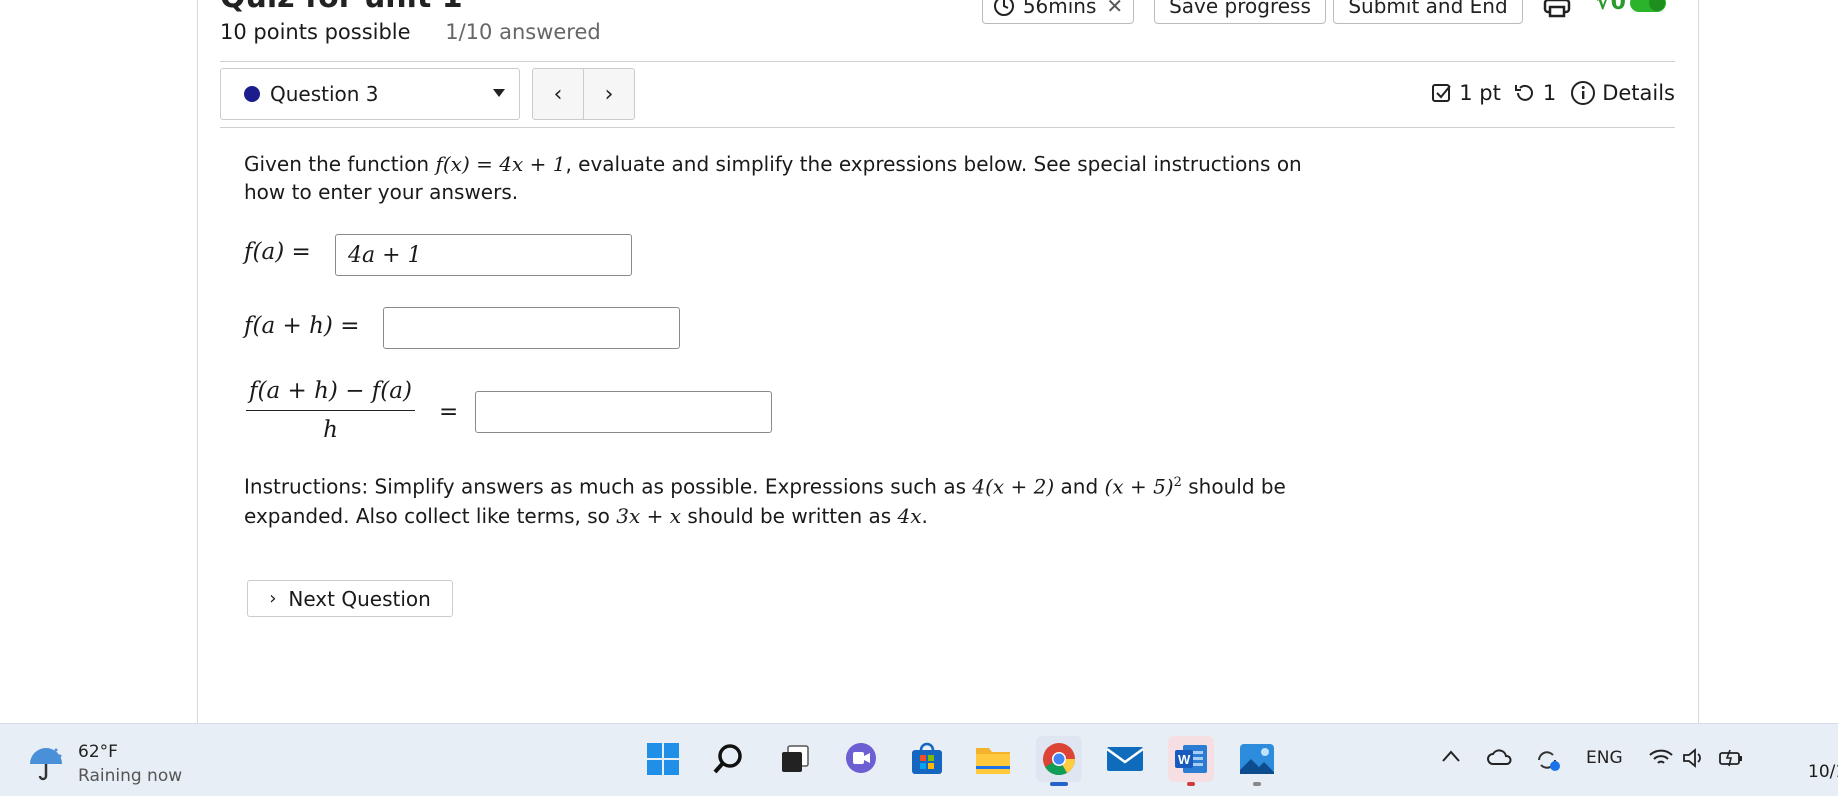 The width and height of the screenshot is (1838, 796). I want to click on chevron-left-icon: ‹, so click(558, 94).